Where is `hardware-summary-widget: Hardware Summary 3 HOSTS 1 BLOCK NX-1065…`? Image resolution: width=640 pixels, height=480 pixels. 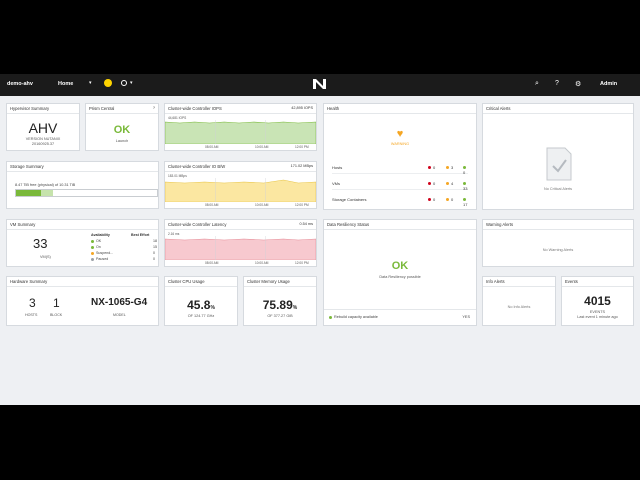
hardware-summary-widget: Hardware Summary 3 HOSTS 1 BLOCK NX-1065… is located at coordinates (82, 301).